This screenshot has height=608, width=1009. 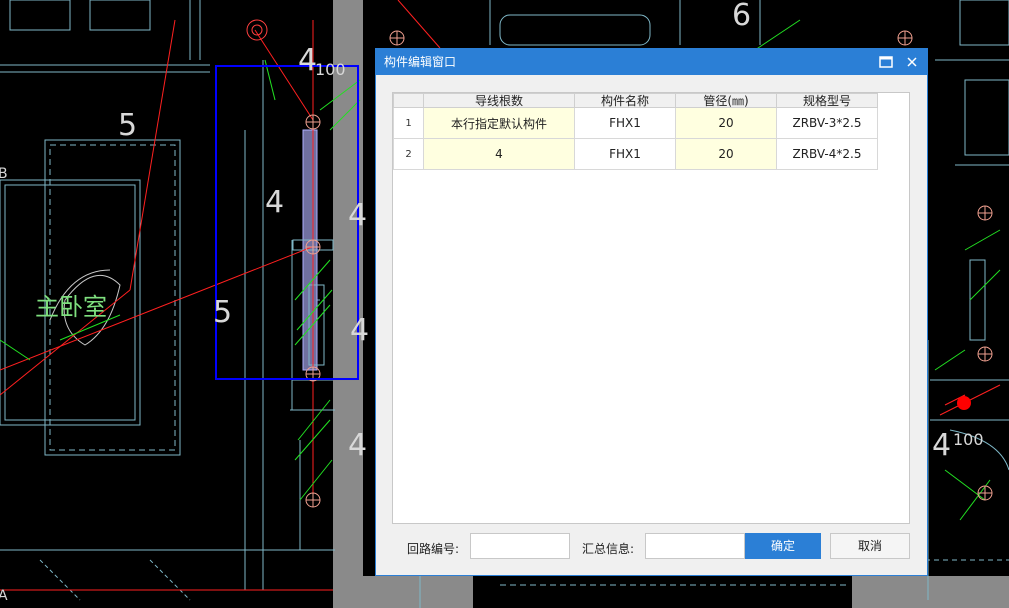 I want to click on circuit-number-input, so click(x=520, y=546).